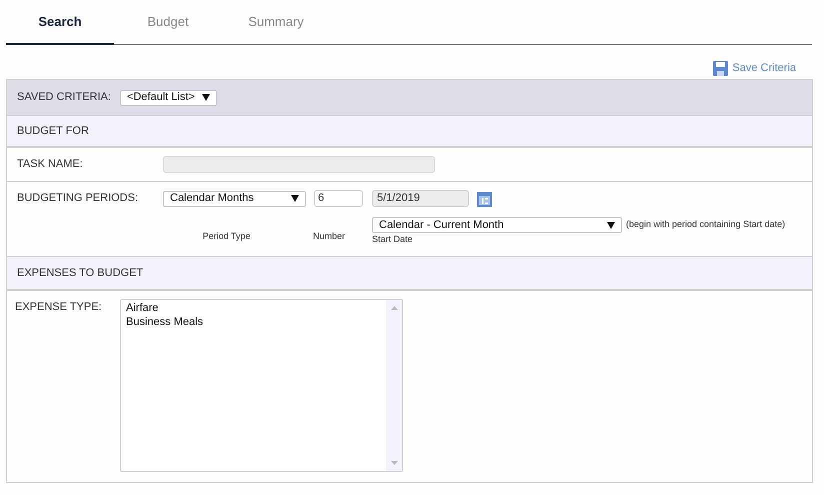 This screenshot has height=495, width=824. I want to click on list-option: Business Meals, so click(256, 322).